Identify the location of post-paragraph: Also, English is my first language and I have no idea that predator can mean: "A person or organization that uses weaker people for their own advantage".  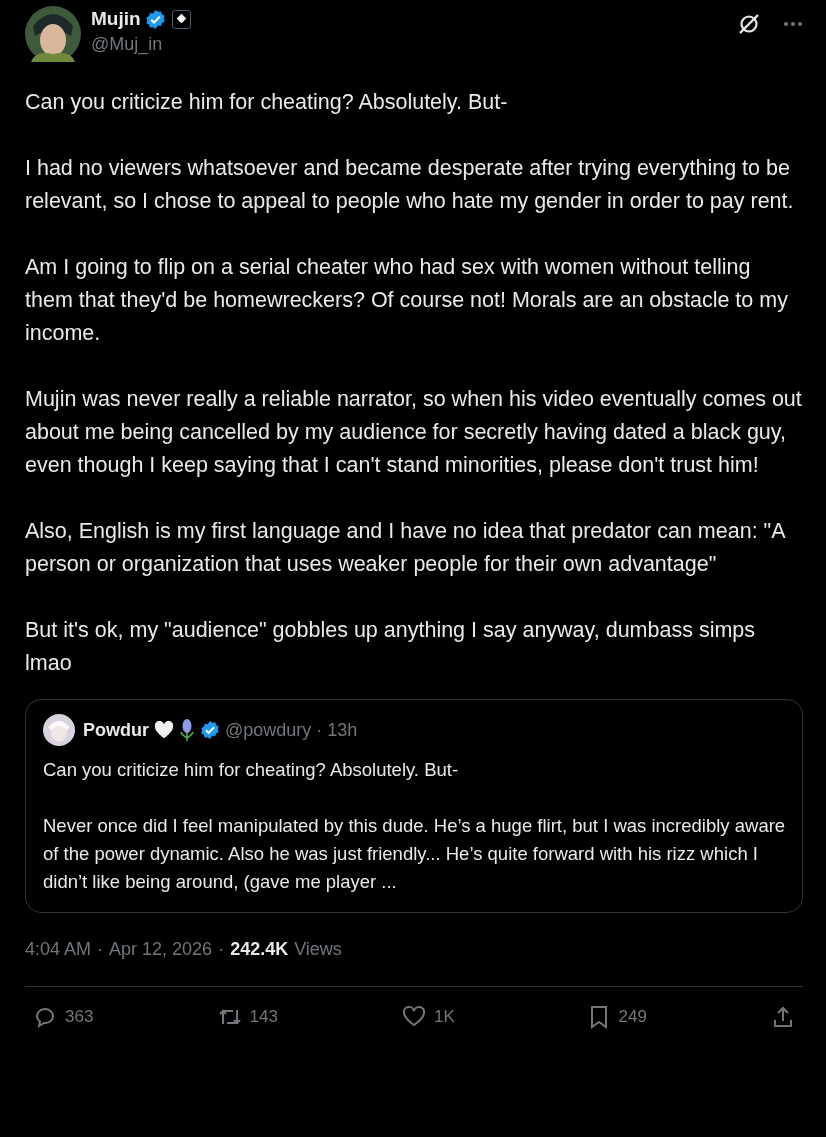
(405, 548).